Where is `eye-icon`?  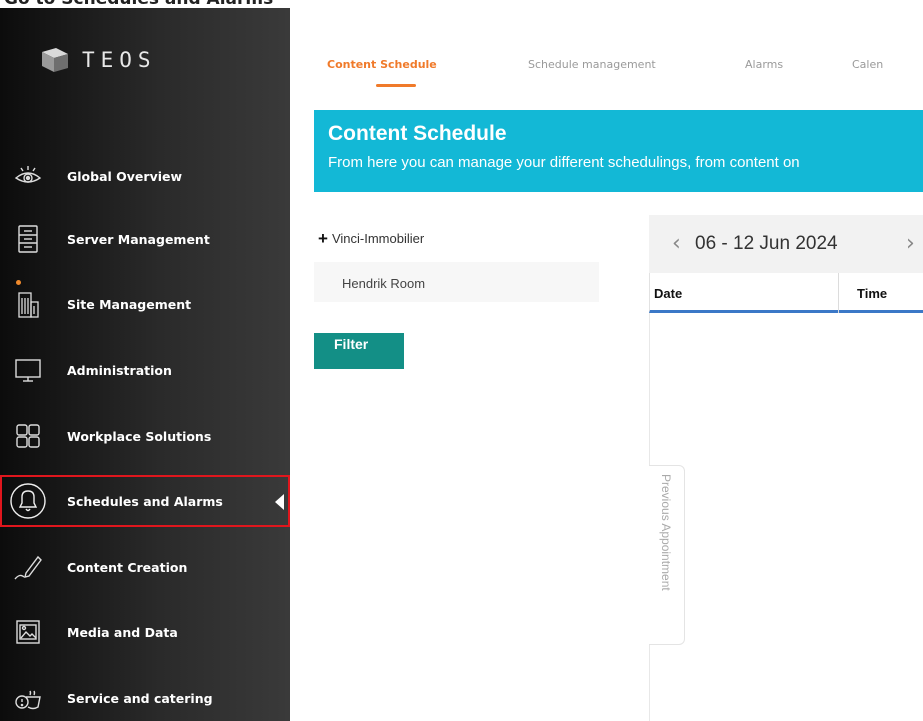 eye-icon is located at coordinates (28, 176).